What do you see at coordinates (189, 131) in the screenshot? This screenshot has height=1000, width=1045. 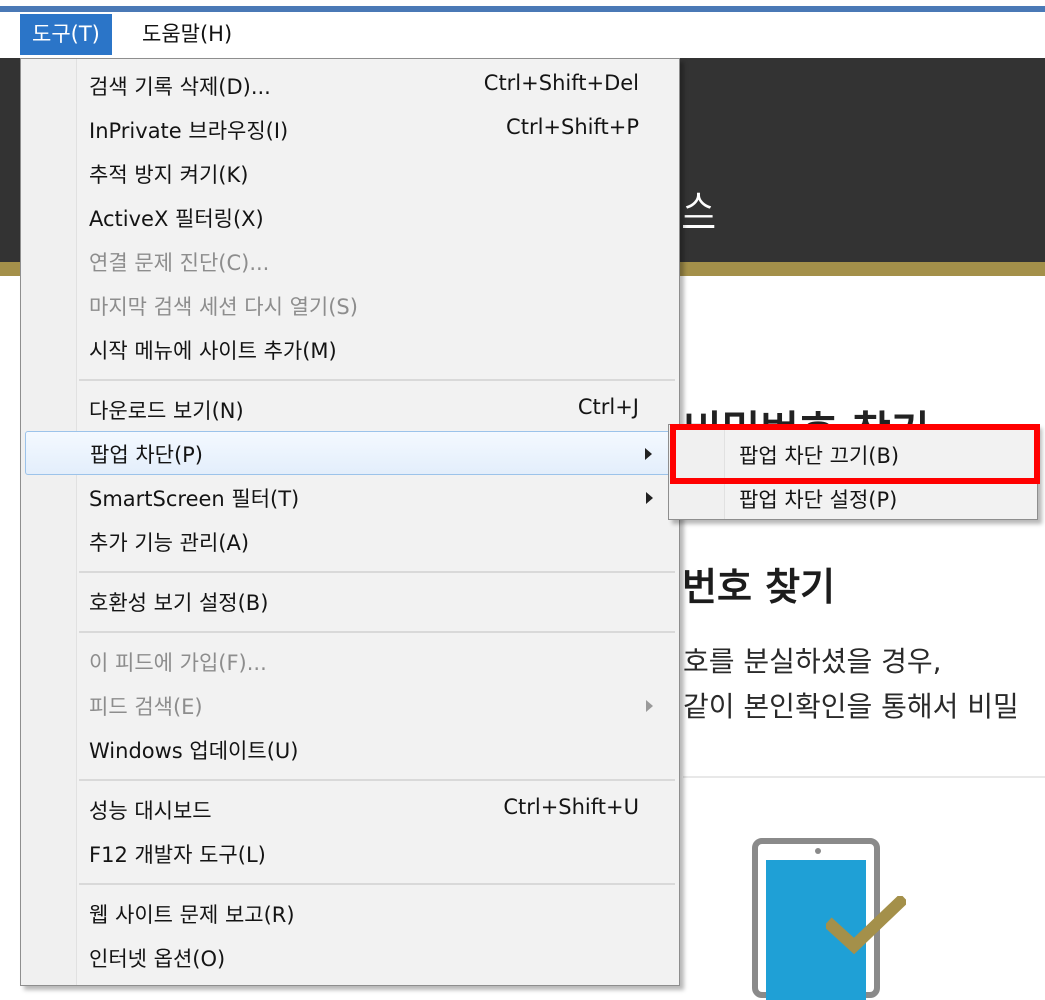 I see `menu-item-label: InPrivate 브라우징(I)` at bounding box center [189, 131].